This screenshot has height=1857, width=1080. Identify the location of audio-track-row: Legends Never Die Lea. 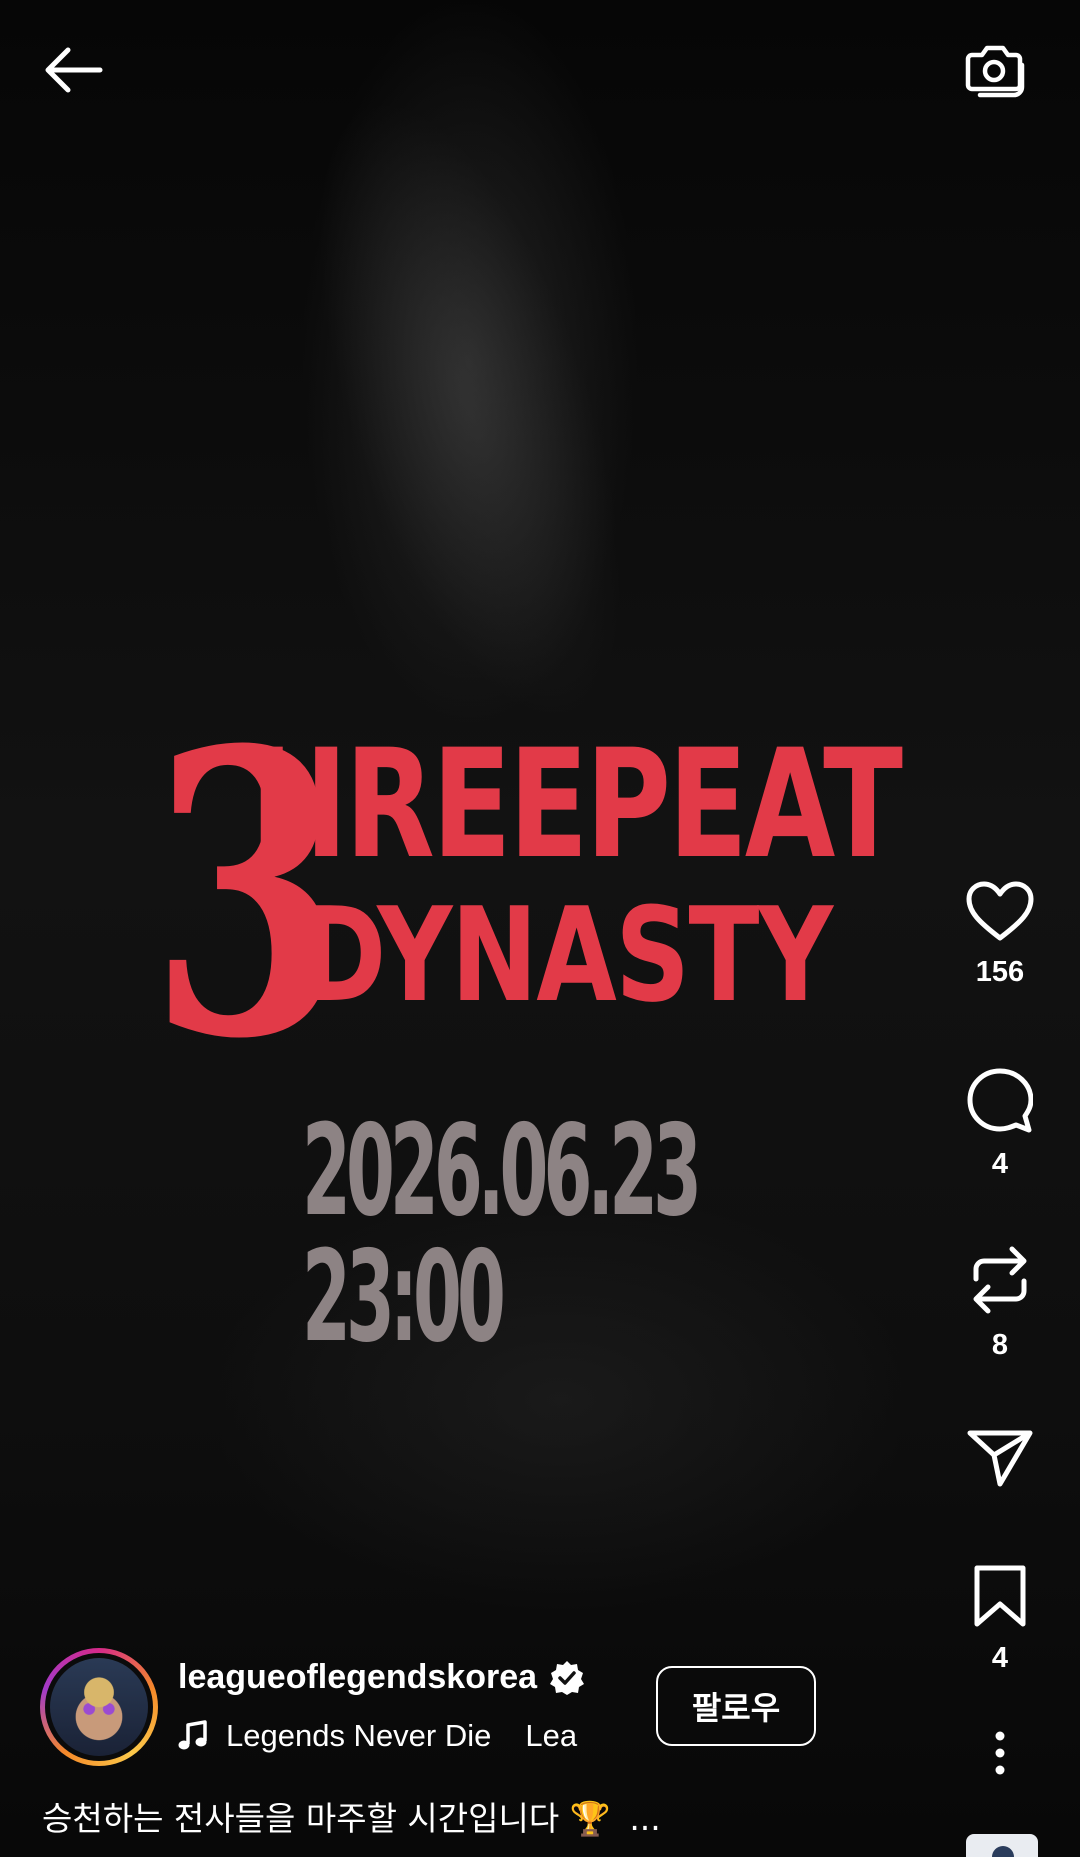
(399, 1736).